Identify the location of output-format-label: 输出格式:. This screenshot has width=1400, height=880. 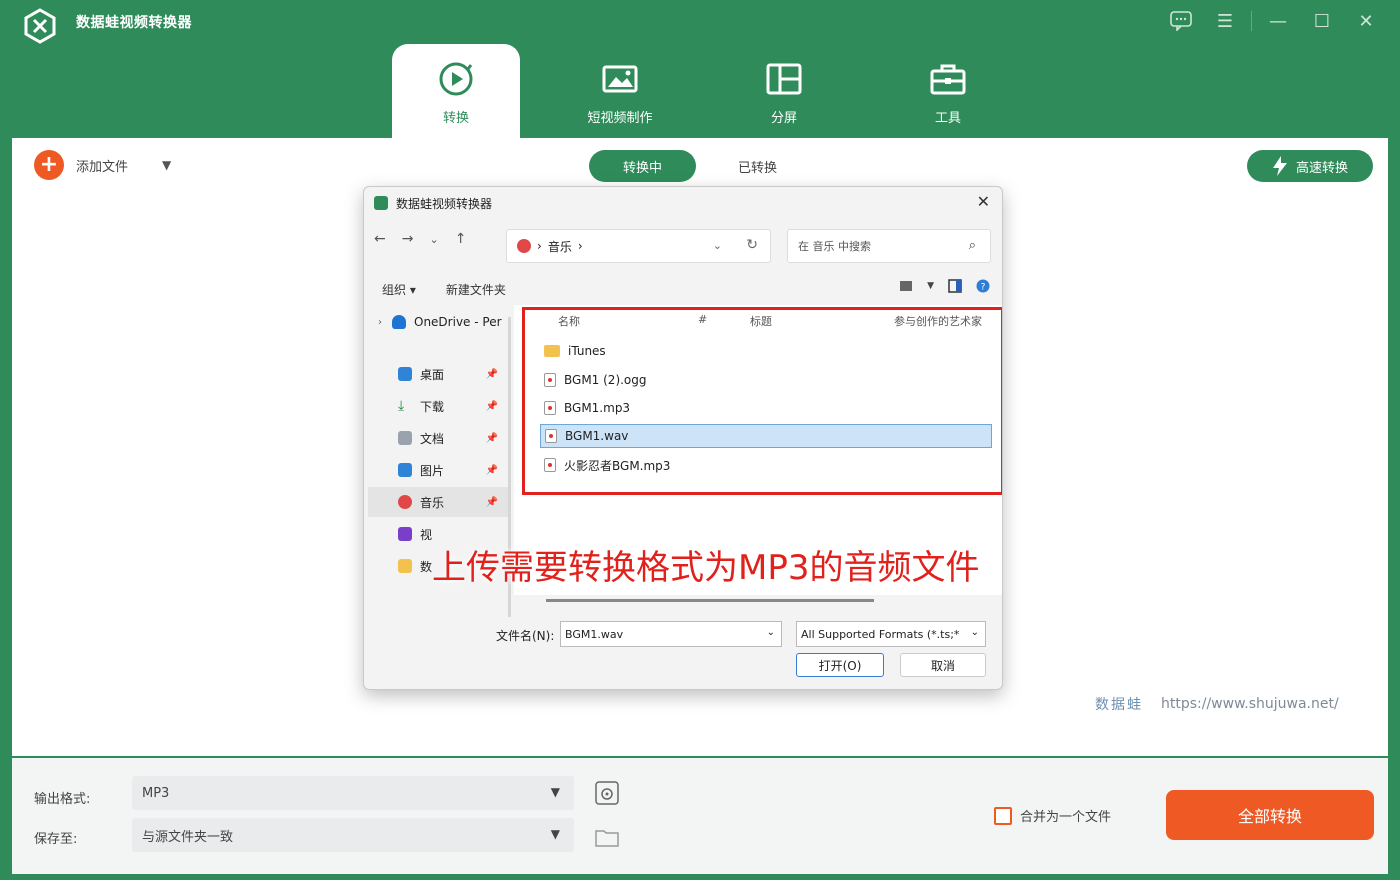
(62, 799).